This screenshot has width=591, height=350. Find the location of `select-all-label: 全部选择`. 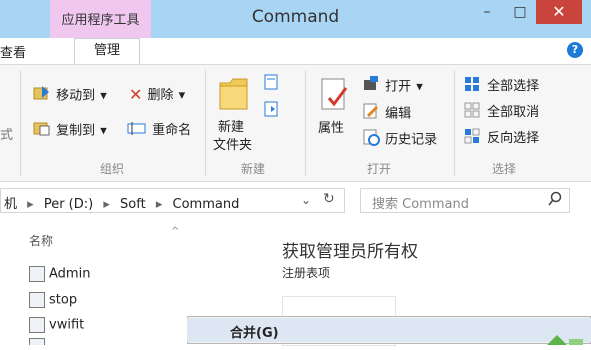

select-all-label: 全部选择 is located at coordinates (513, 86).